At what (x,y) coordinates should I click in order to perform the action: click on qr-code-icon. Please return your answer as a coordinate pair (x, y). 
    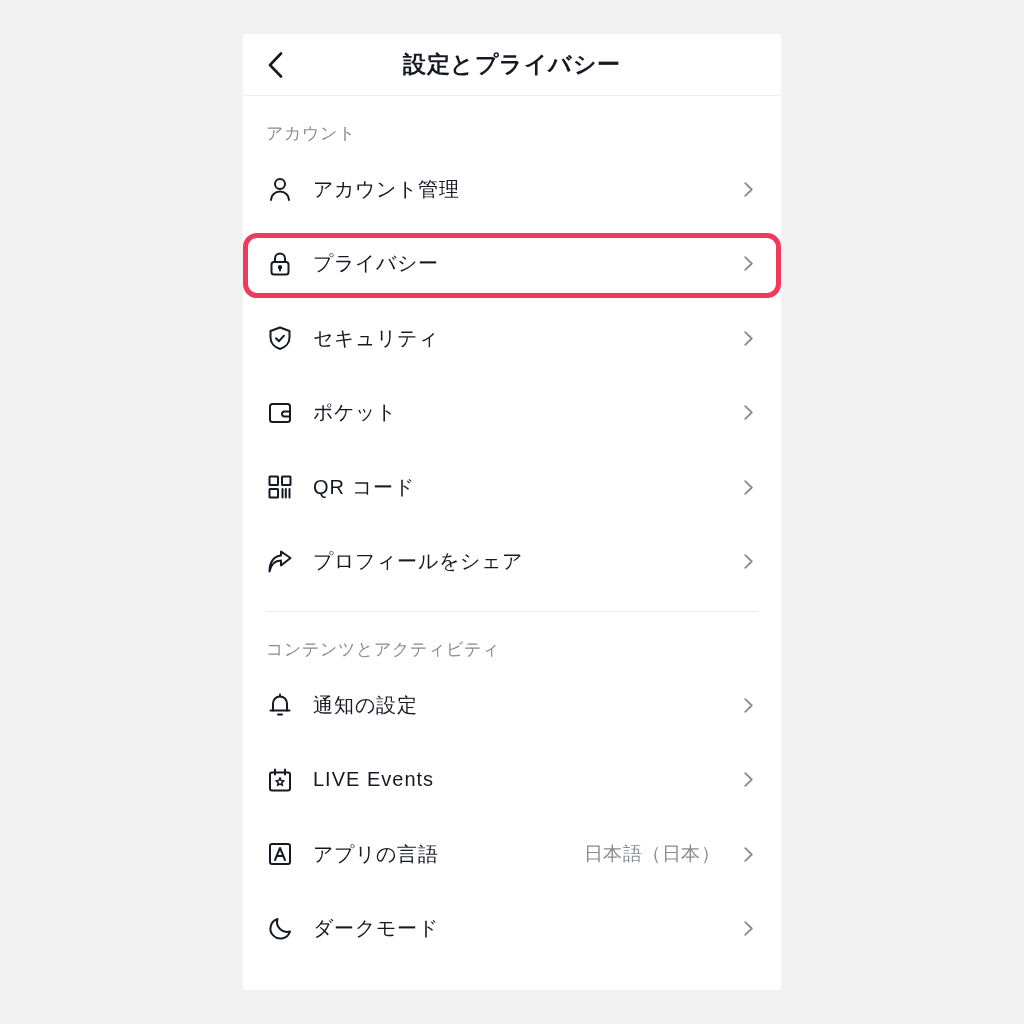
    Looking at the image, I should click on (280, 487).